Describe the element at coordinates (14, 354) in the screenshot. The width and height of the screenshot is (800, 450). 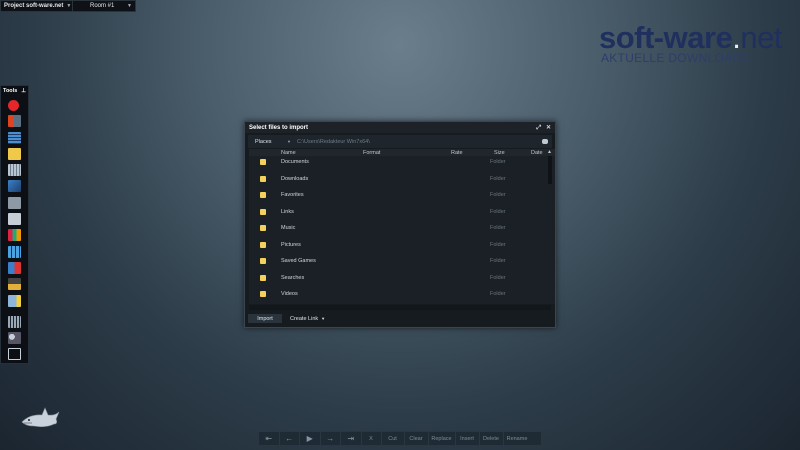
I see `download-icon` at that location.